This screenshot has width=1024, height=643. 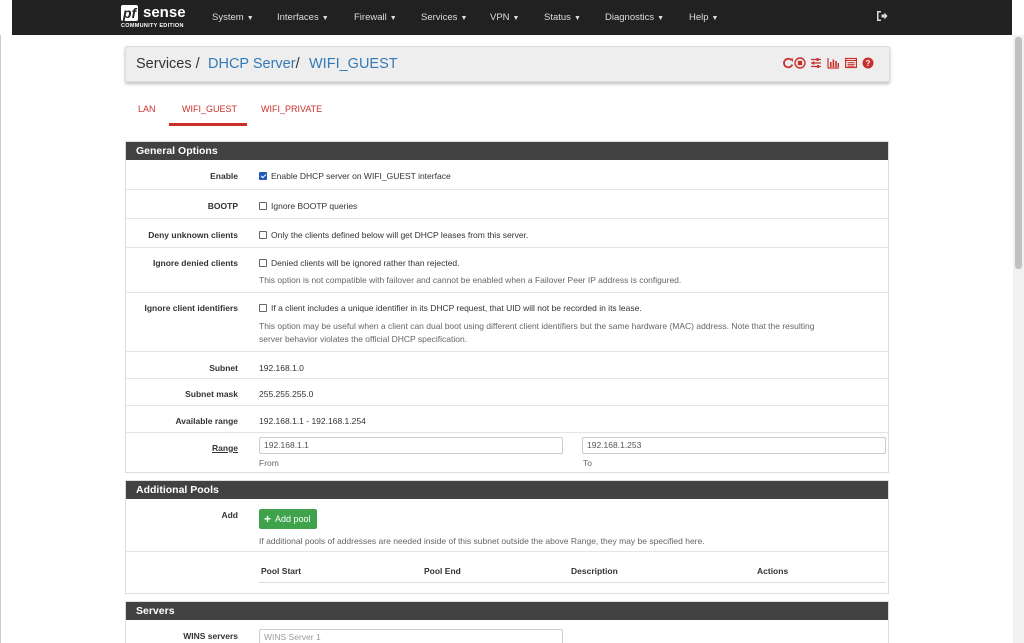 What do you see at coordinates (211, 394) in the screenshot?
I see `subnet-mask-label: Subnet mask` at bounding box center [211, 394].